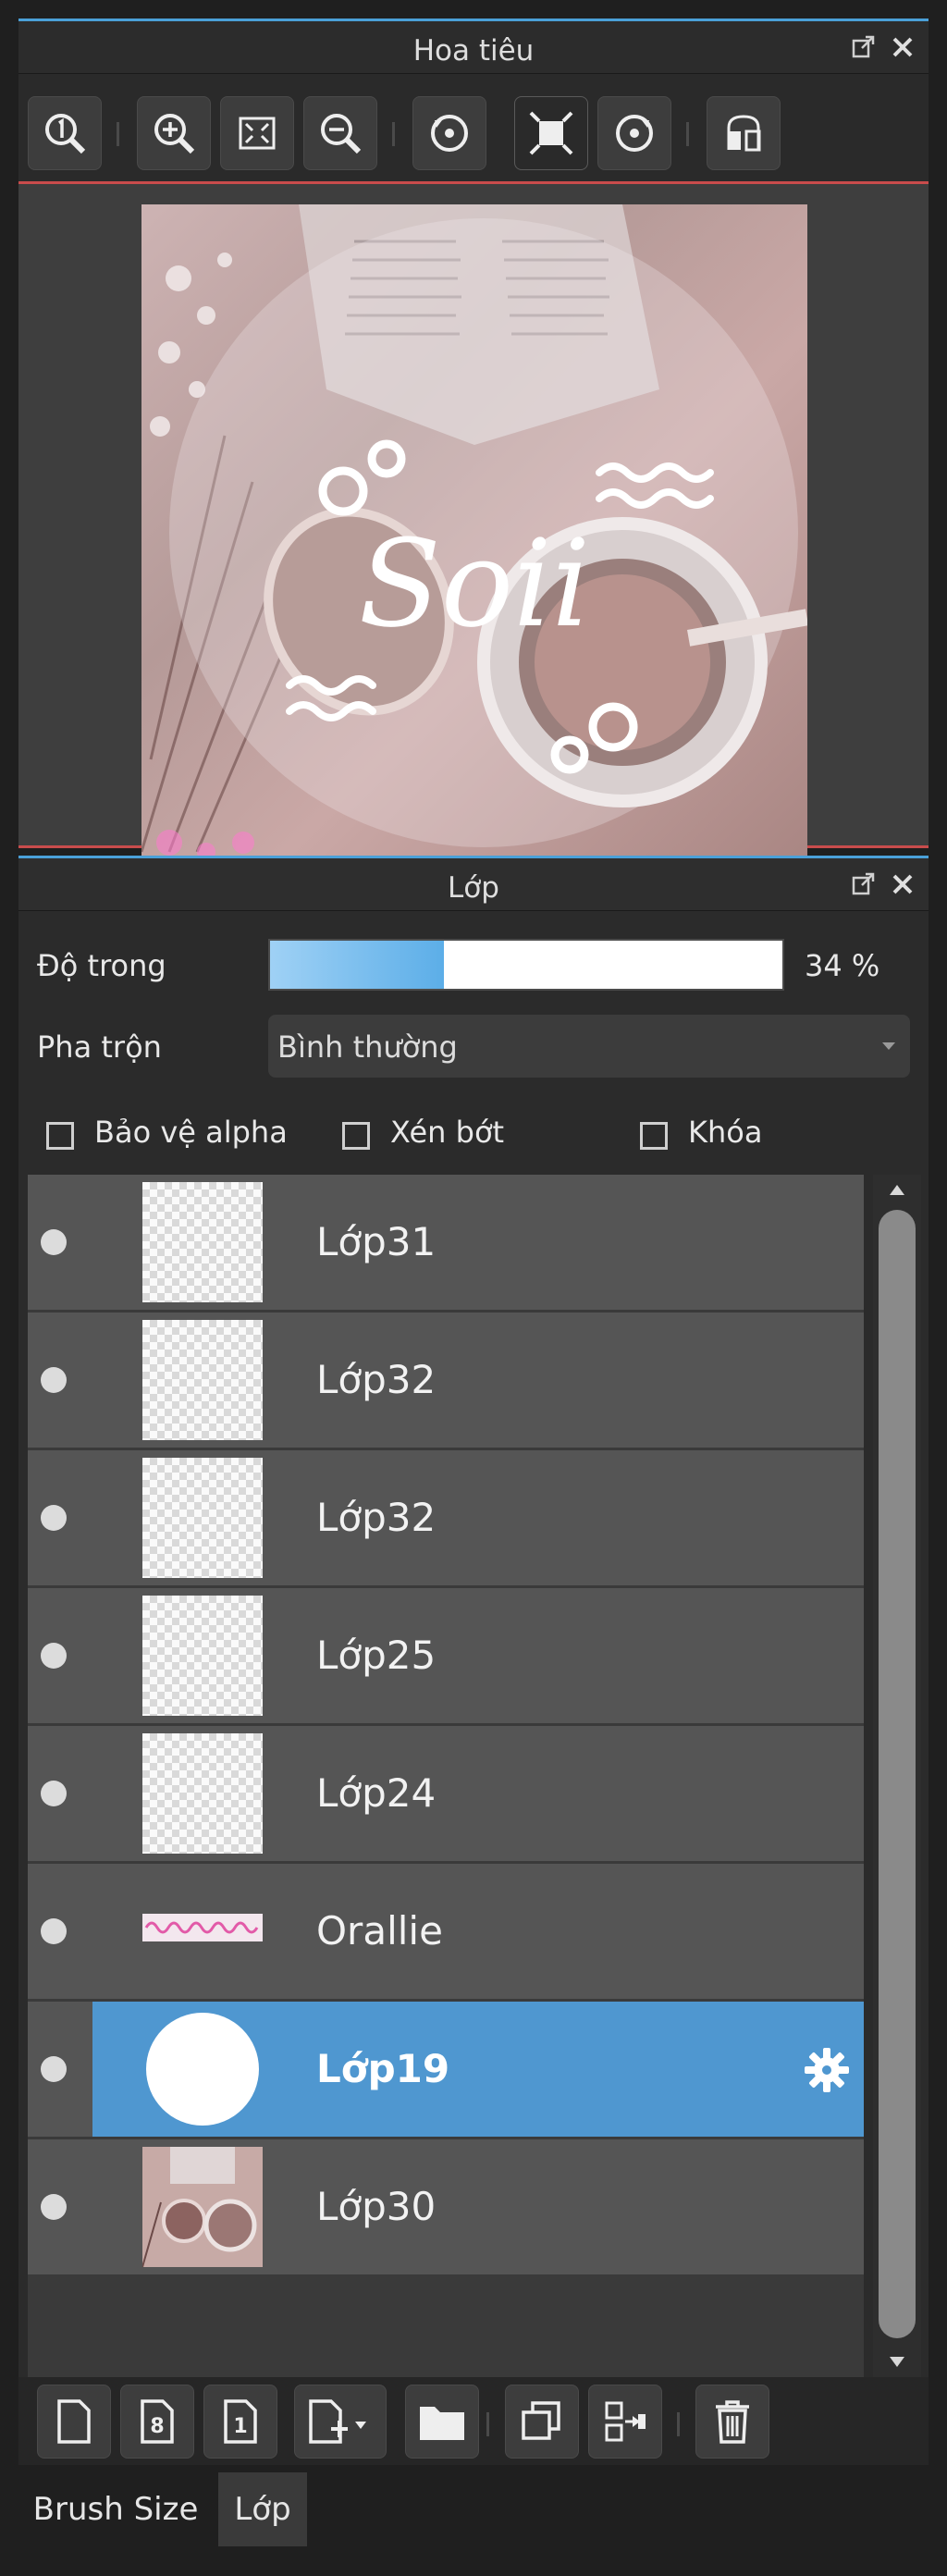 This screenshot has width=947, height=2576. I want to click on duplicate-layer-button, so click(542, 2422).